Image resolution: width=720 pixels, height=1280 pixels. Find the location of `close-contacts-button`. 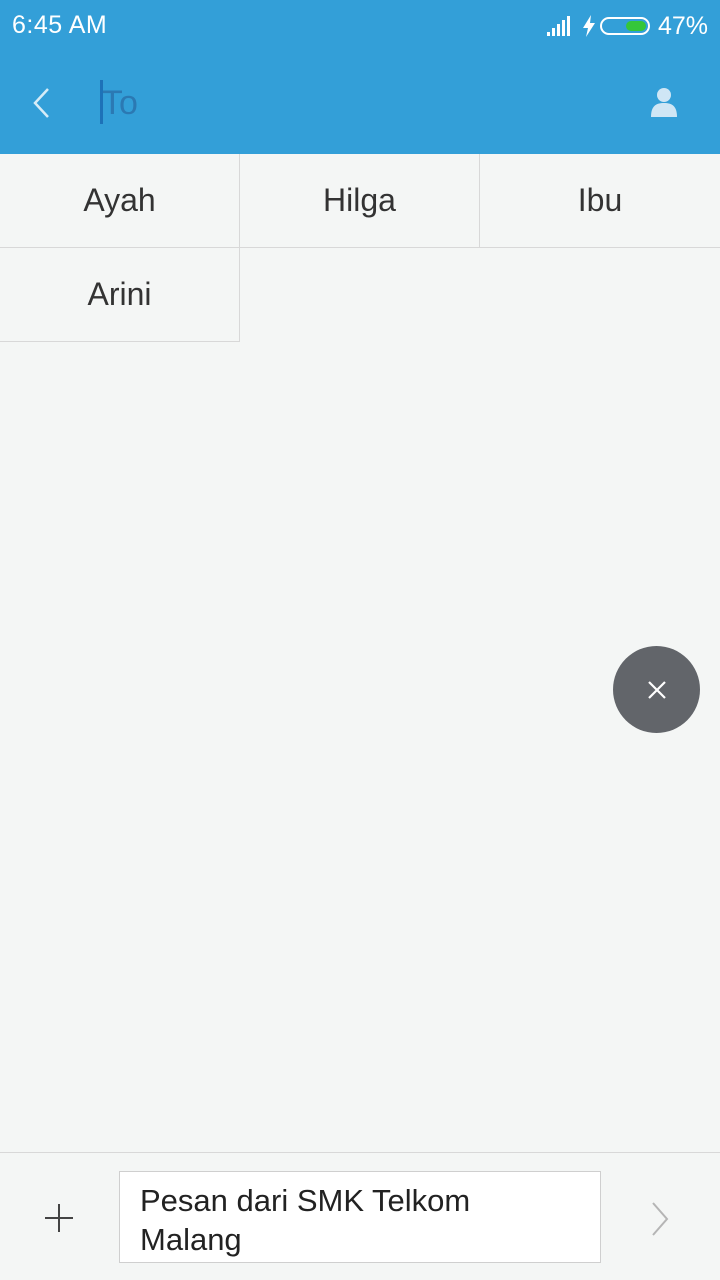

close-contacts-button is located at coordinates (656, 689).